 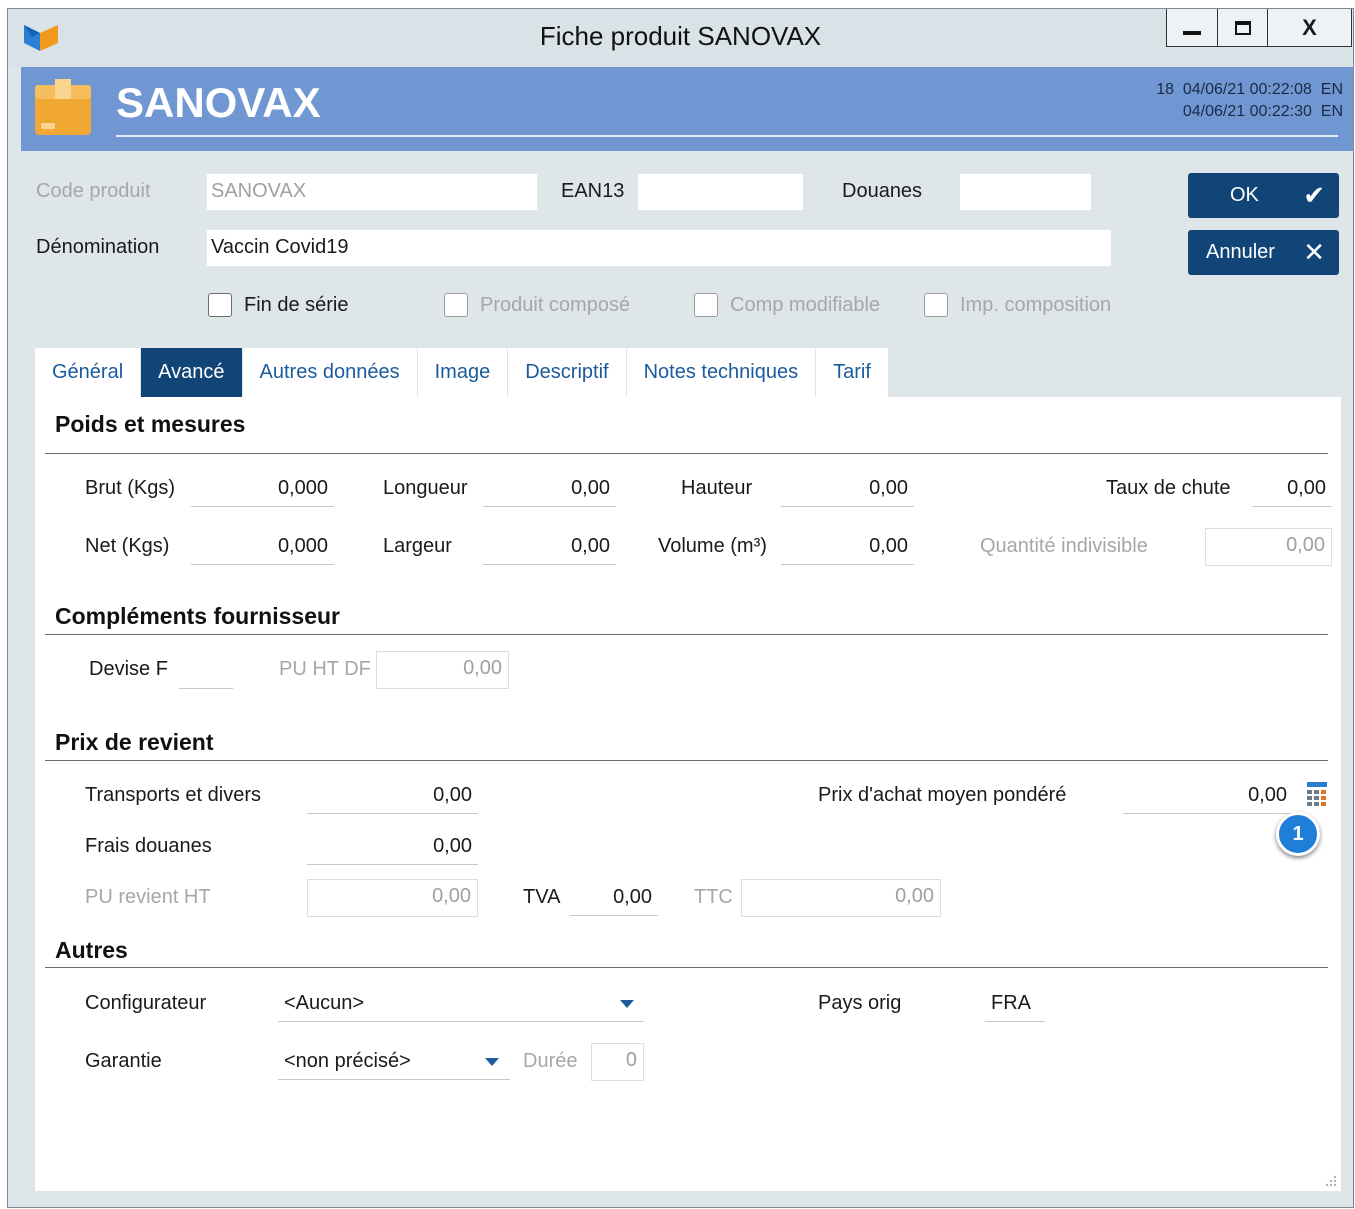 What do you see at coordinates (550, 1061) in the screenshot?
I see `duree-label: Durée` at bounding box center [550, 1061].